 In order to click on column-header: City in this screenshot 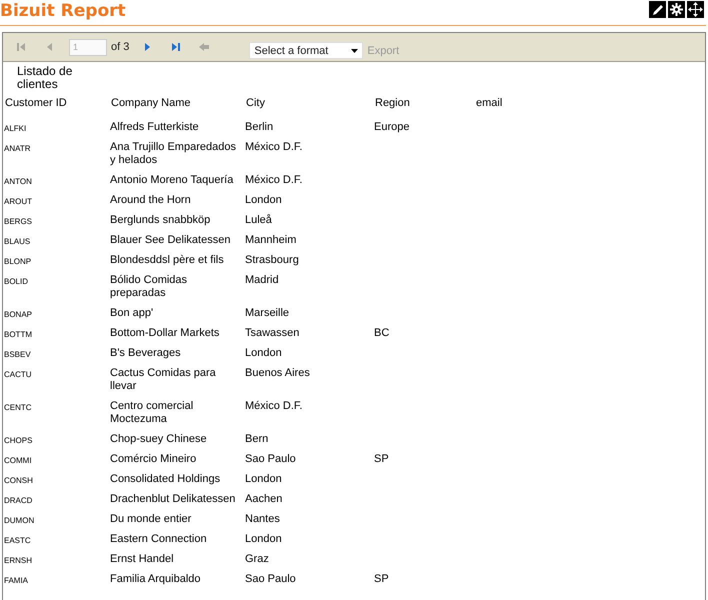, I will do `click(255, 104)`.